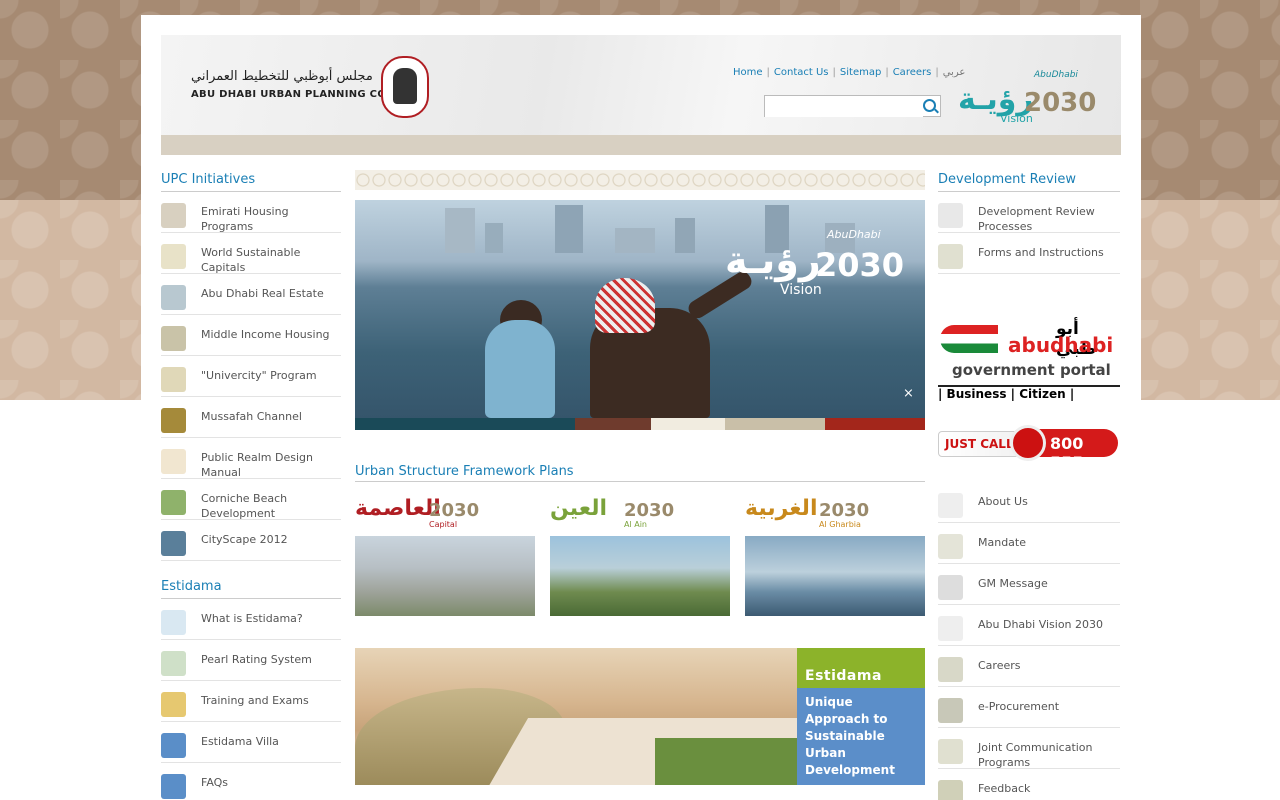 Image resolution: width=1280 pixels, height=800 pixels. Describe the element at coordinates (781, 508) in the screenshot. I see `usfp-plan-arabic: الغربية` at that location.